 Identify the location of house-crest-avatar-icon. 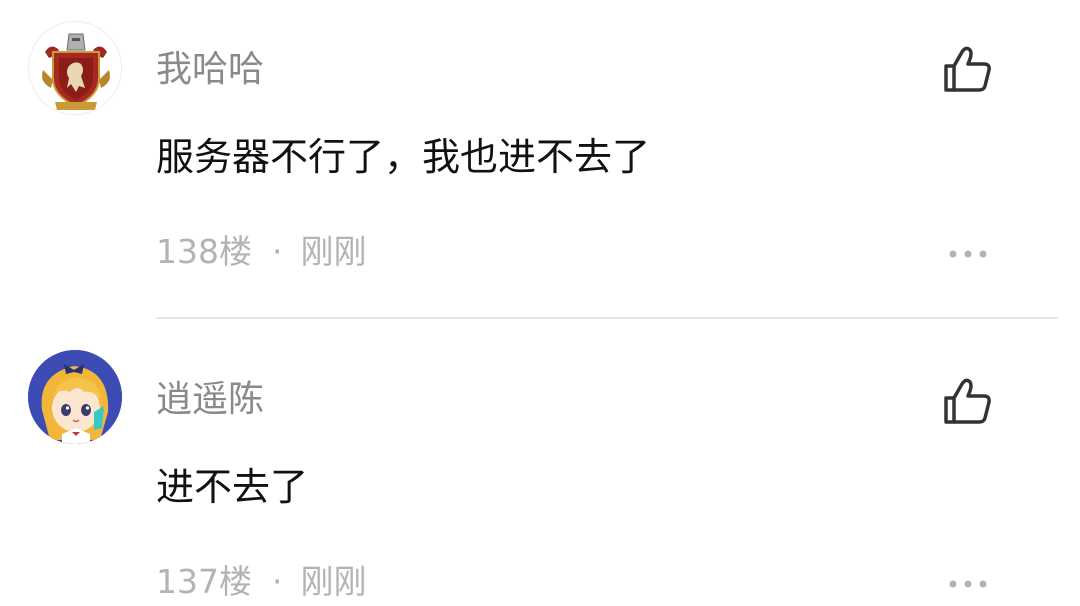
(75, 68).